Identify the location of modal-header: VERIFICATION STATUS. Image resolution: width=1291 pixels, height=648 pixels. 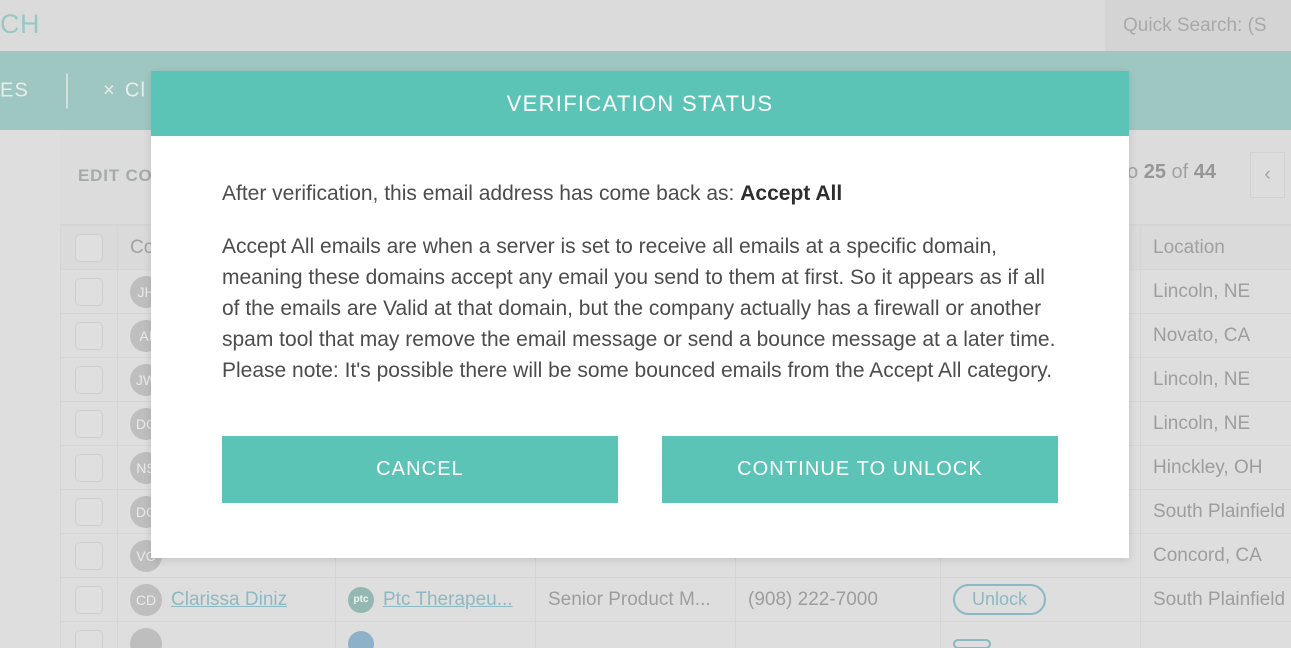
(640, 103).